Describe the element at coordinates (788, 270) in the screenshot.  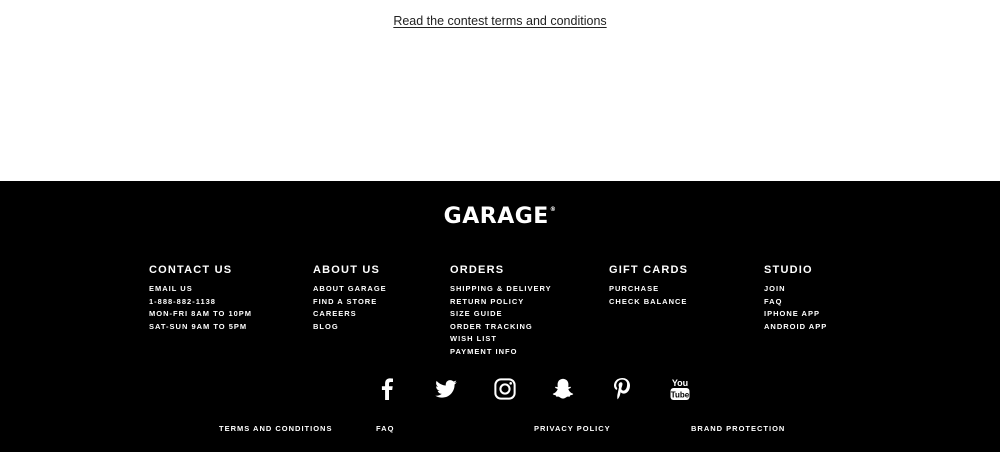
I see `column-heading: STUDIO` at that location.